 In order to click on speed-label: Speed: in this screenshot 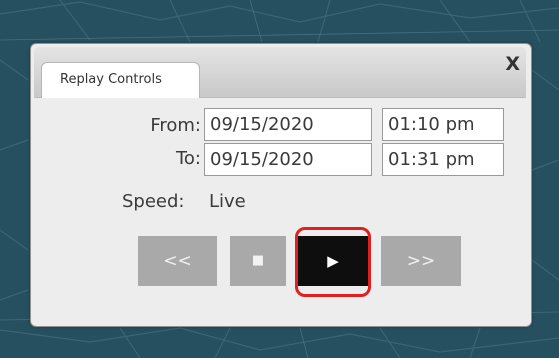, I will do `click(153, 201)`.